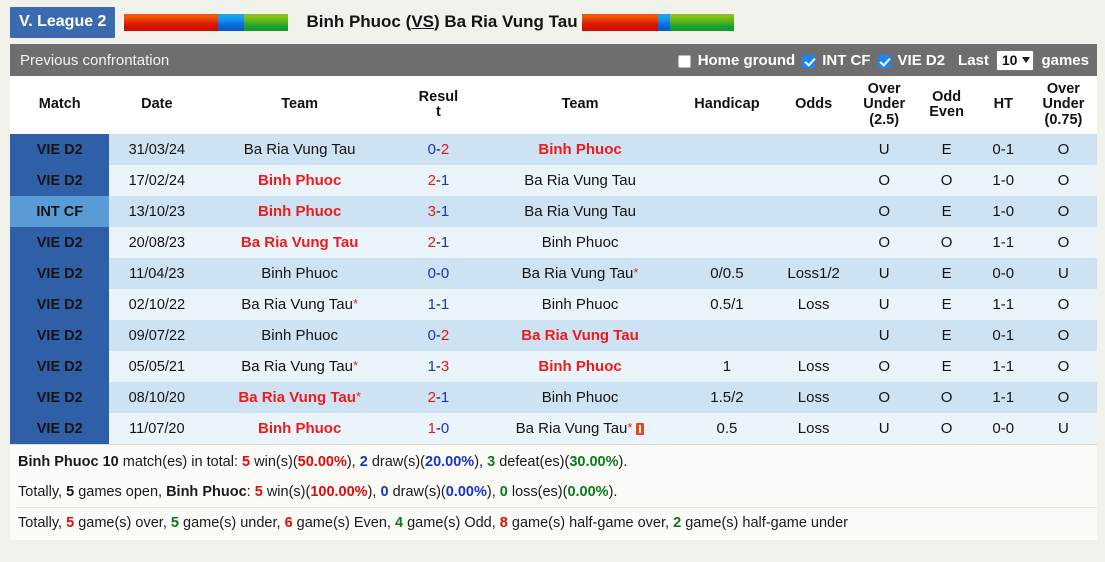  I want to click on int-cf-checkbox, so click(809, 61).